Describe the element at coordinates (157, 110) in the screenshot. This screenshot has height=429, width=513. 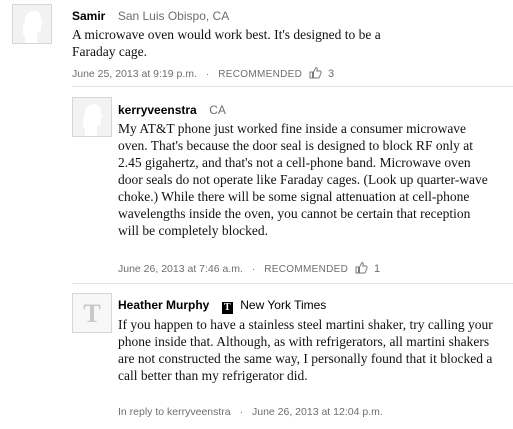
I see `comment-author: kerryveenstra` at that location.